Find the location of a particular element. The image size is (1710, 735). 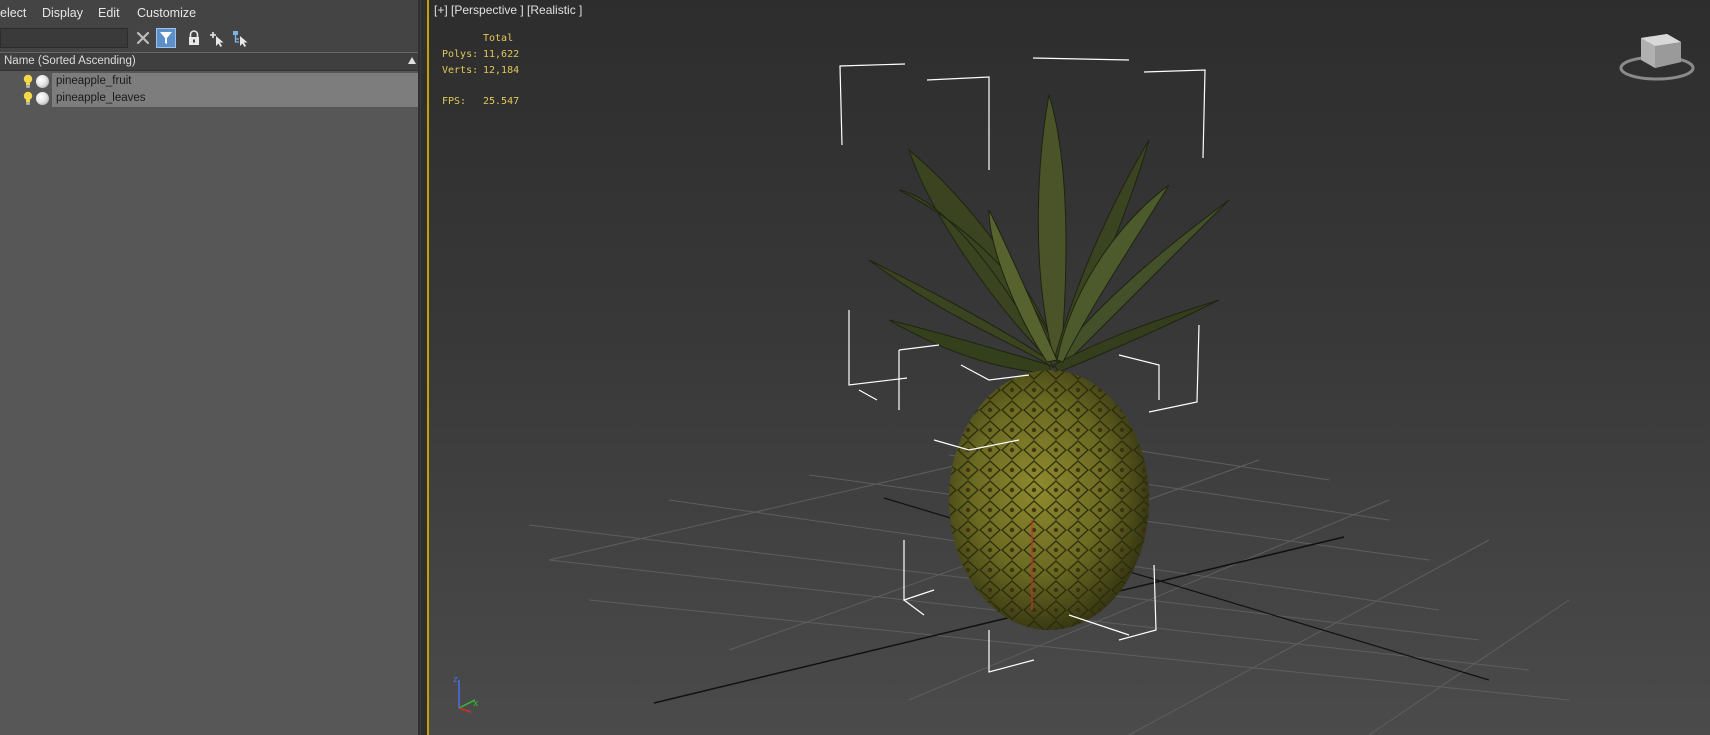

lock-icon is located at coordinates (194, 38).